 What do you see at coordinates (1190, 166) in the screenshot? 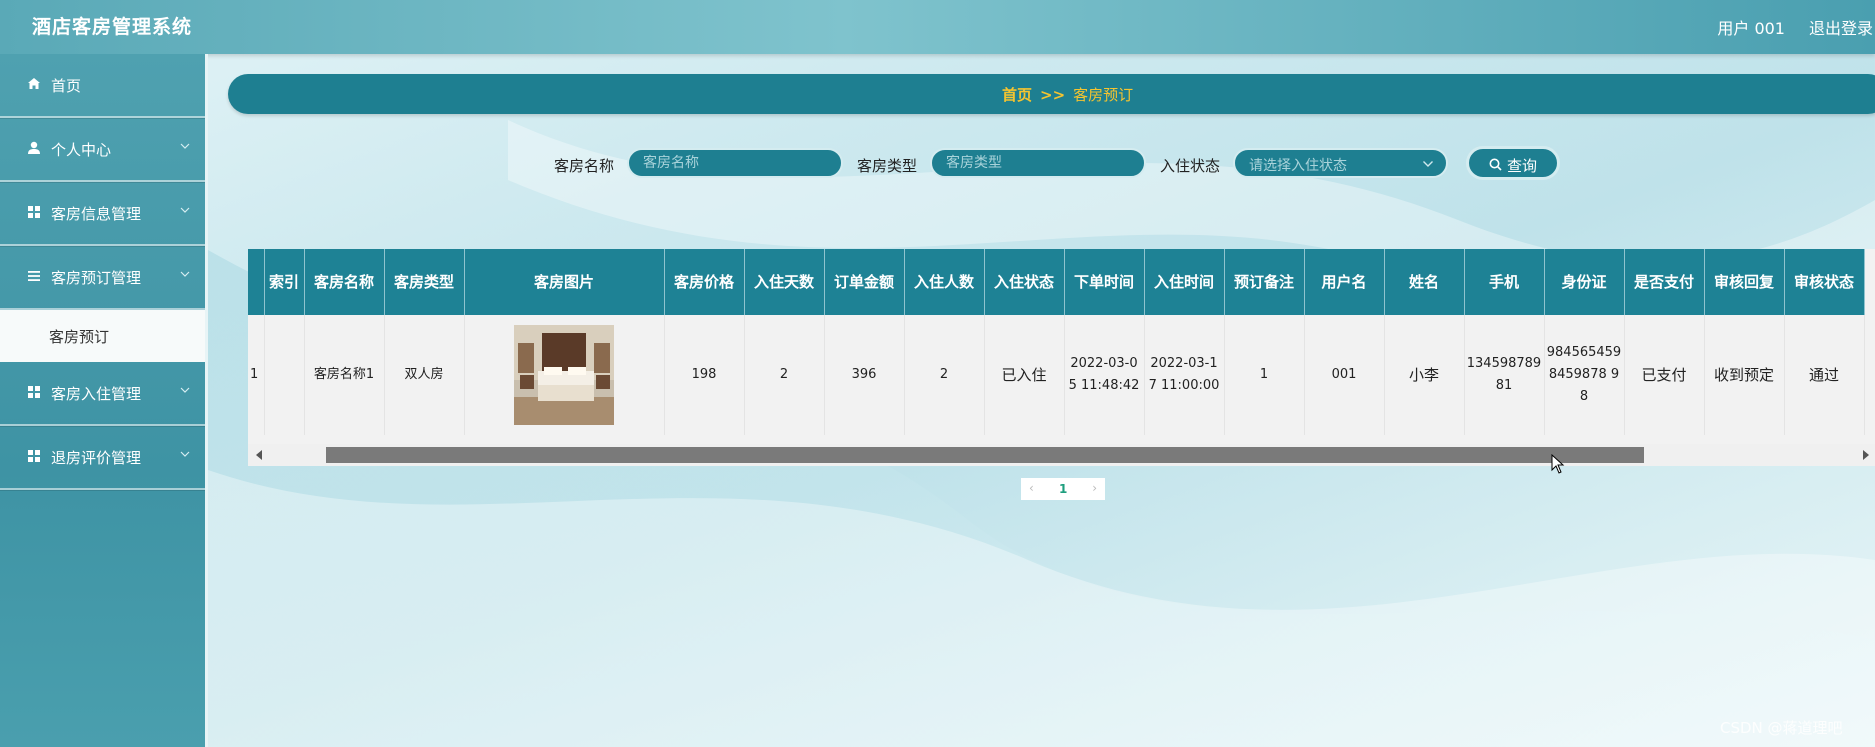
I see `checkin-status-label: 入住状态` at bounding box center [1190, 166].